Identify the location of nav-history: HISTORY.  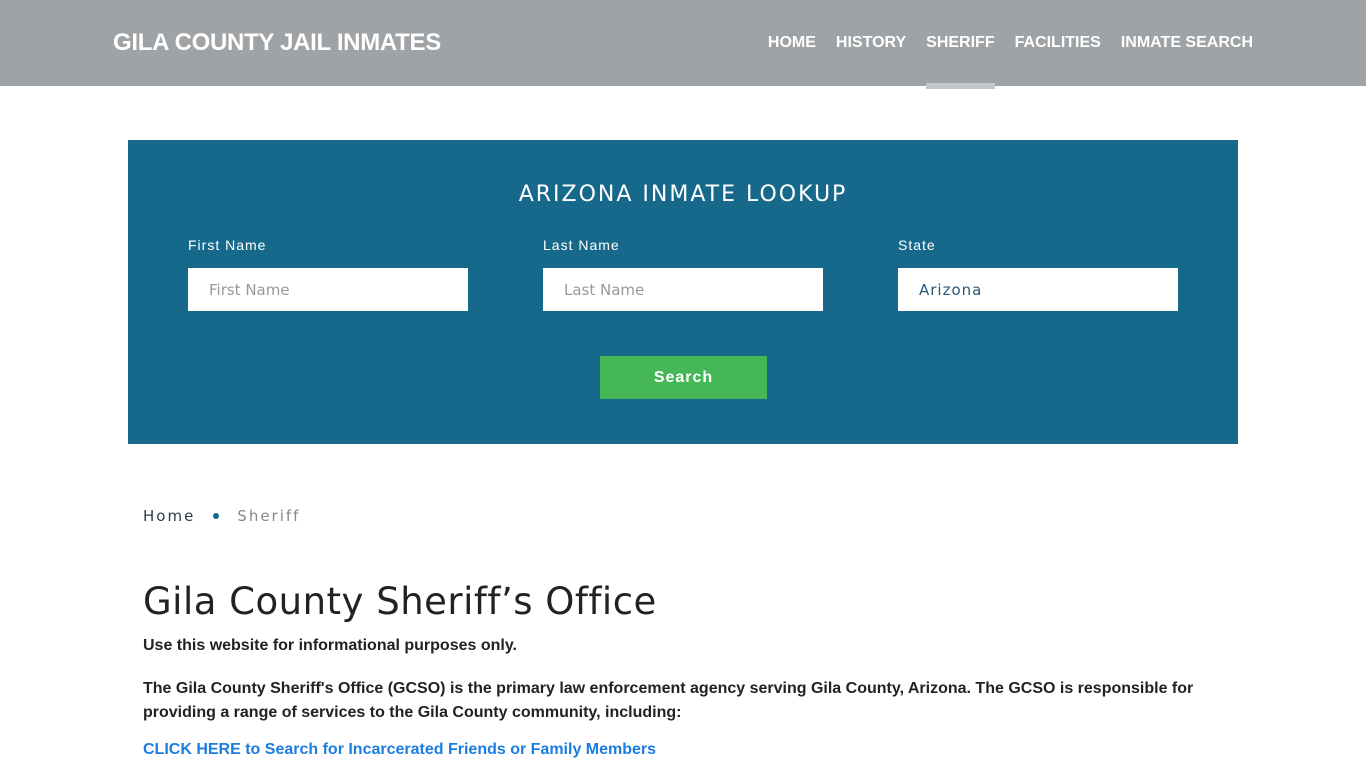
(871, 43).